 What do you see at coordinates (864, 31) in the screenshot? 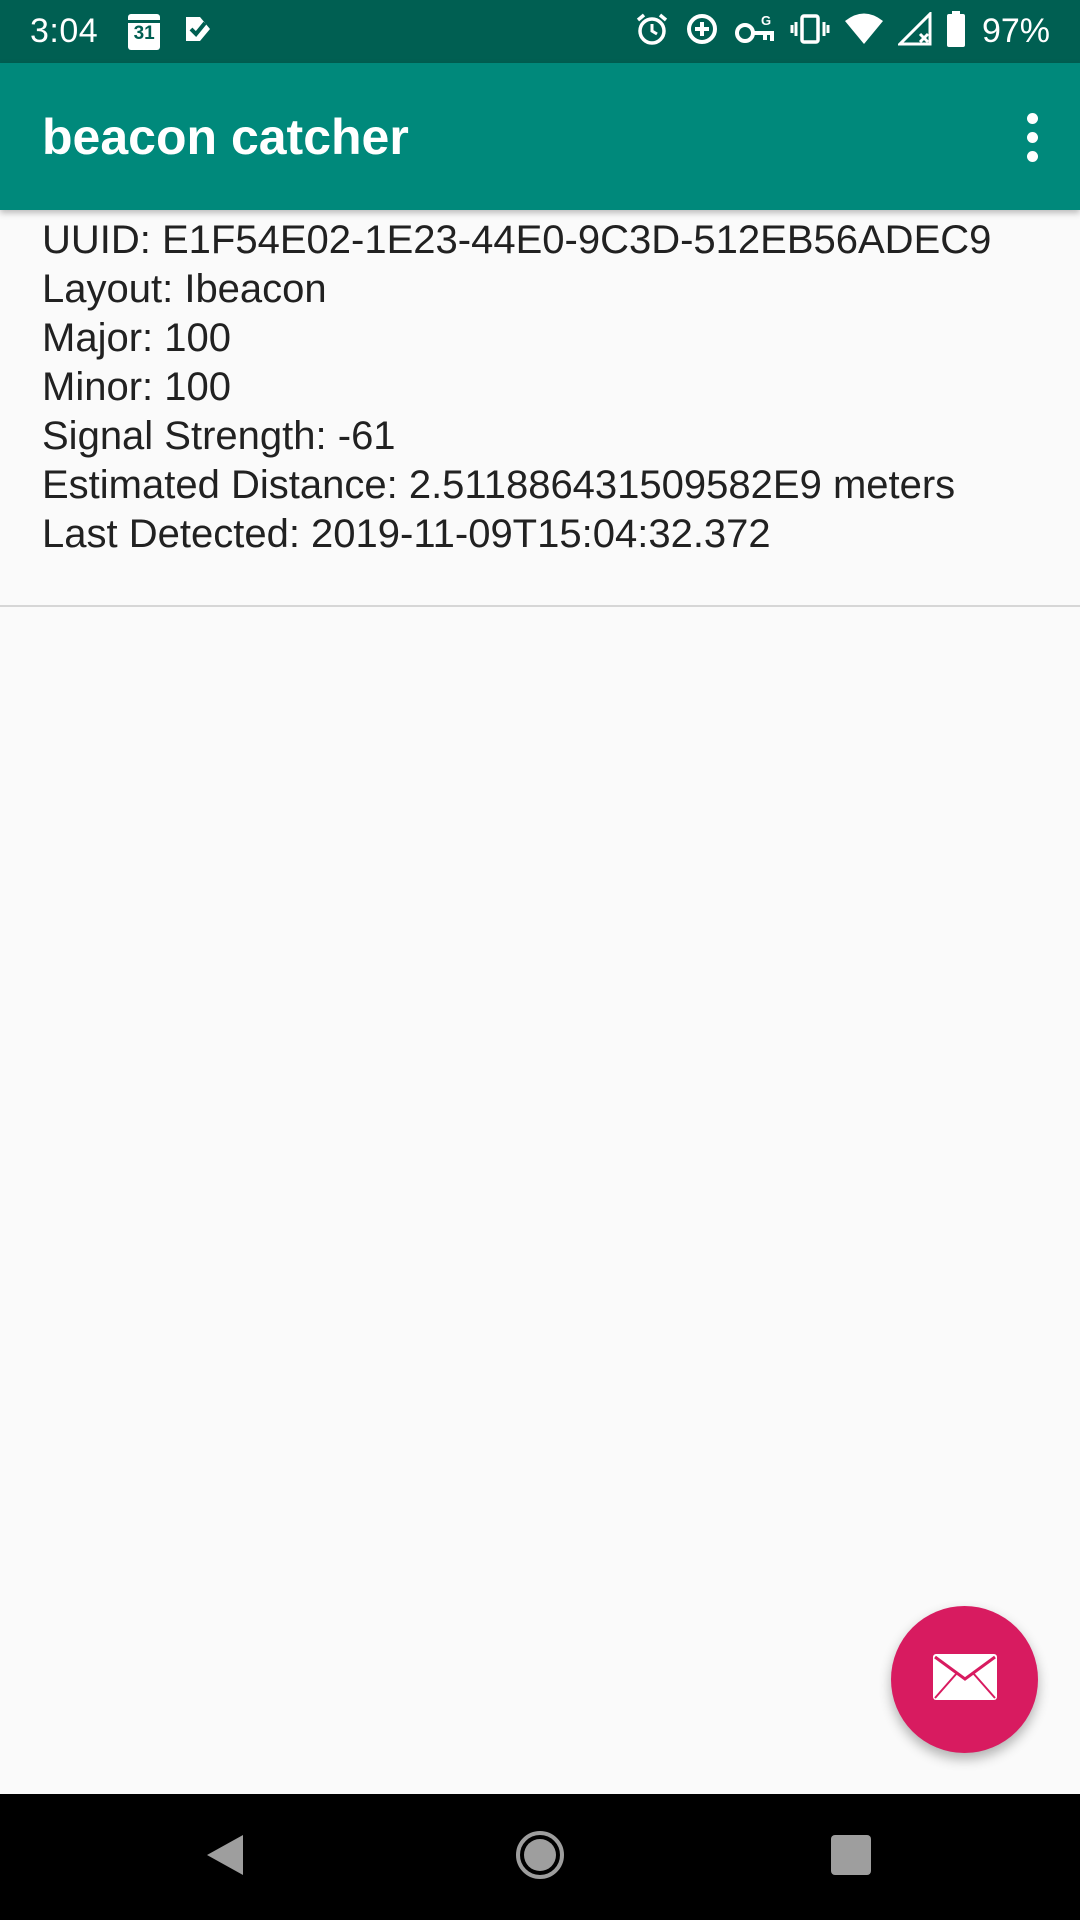
I see `wifi-icon` at bounding box center [864, 31].